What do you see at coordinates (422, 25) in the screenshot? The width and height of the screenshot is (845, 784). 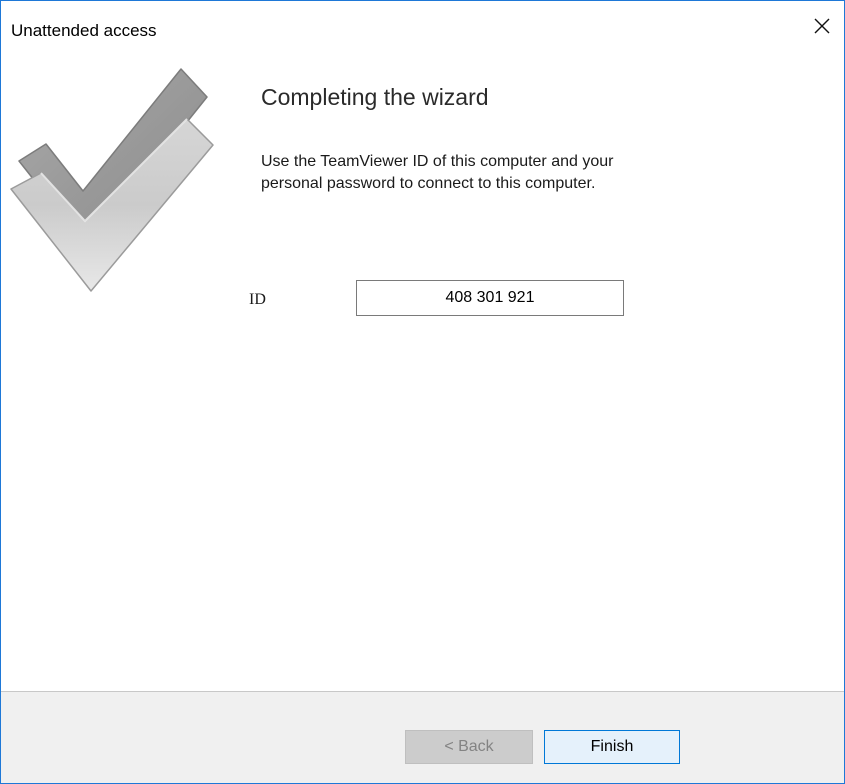 I see `title-bar: Unattended access` at bounding box center [422, 25].